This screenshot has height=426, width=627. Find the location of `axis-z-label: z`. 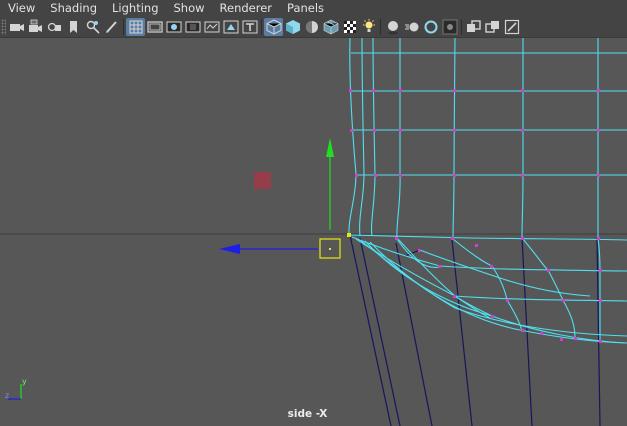

axis-z-label: z is located at coordinates (7, 395).